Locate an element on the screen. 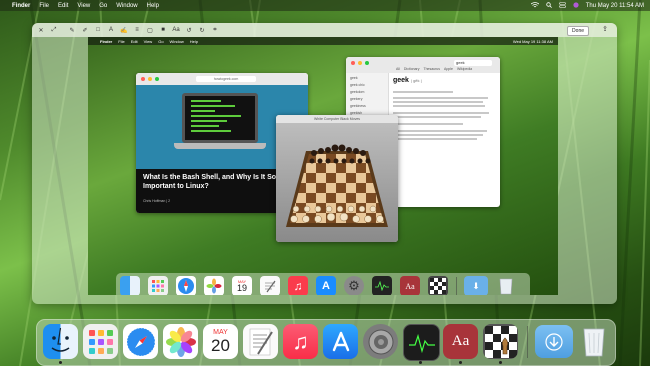 The height and width of the screenshot is (366, 650). system-preferences-icon: ⚙ is located at coordinates (354, 285).